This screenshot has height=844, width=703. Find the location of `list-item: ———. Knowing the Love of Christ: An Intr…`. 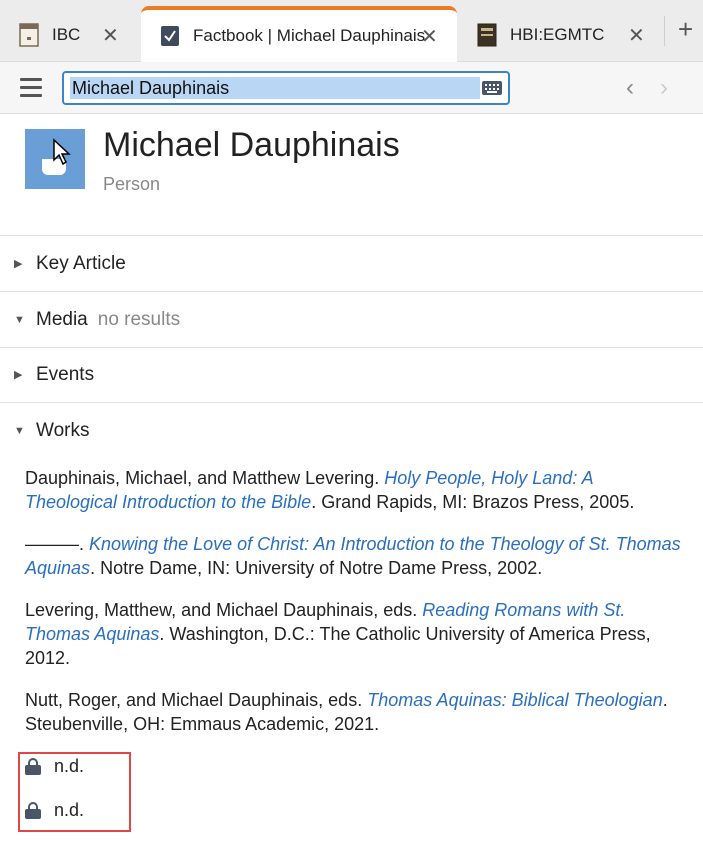

list-item: ———. Knowing the Love of Christ: An Intr… is located at coordinates (353, 556).